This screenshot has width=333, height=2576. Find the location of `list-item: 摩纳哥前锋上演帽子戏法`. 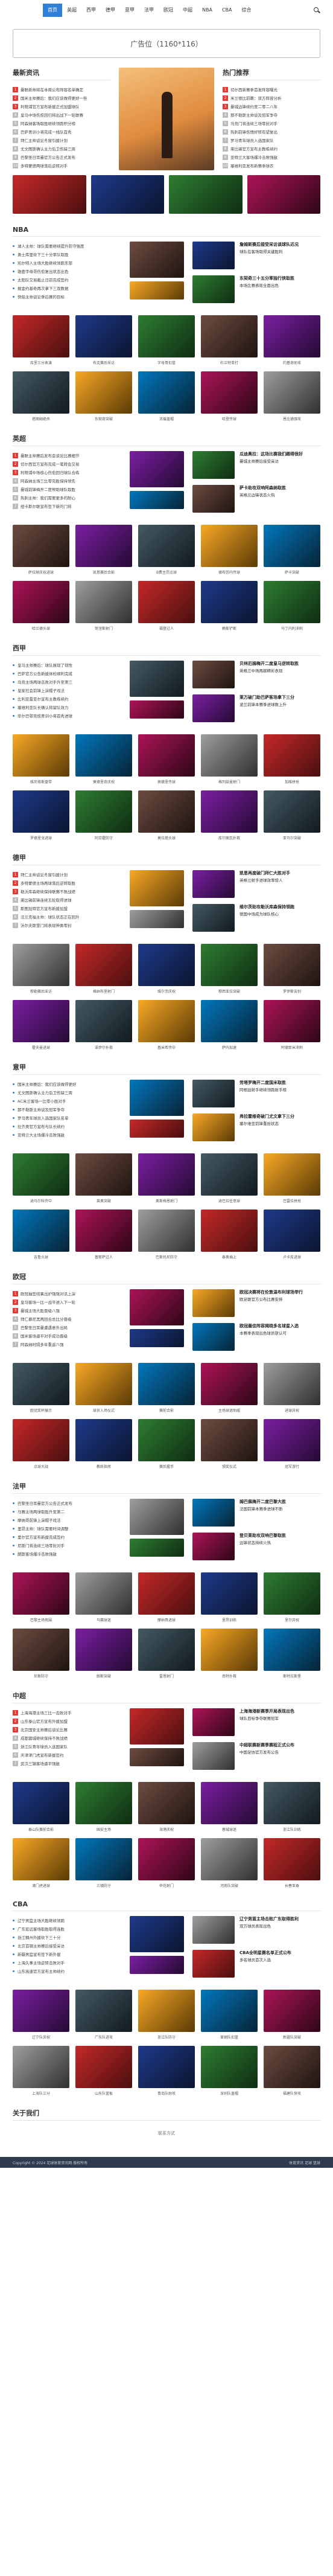

list-item: 摩纳哥前锋上演帽子戏法 is located at coordinates (67, 1520).